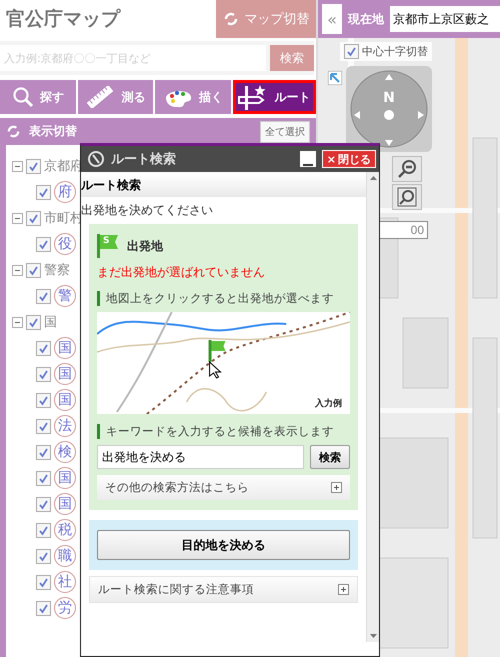 The height and width of the screenshot is (657, 500). Describe the element at coordinates (223, 487) in the screenshot. I see `more-search-methods-expander: その他の検索方法はこちら` at that location.